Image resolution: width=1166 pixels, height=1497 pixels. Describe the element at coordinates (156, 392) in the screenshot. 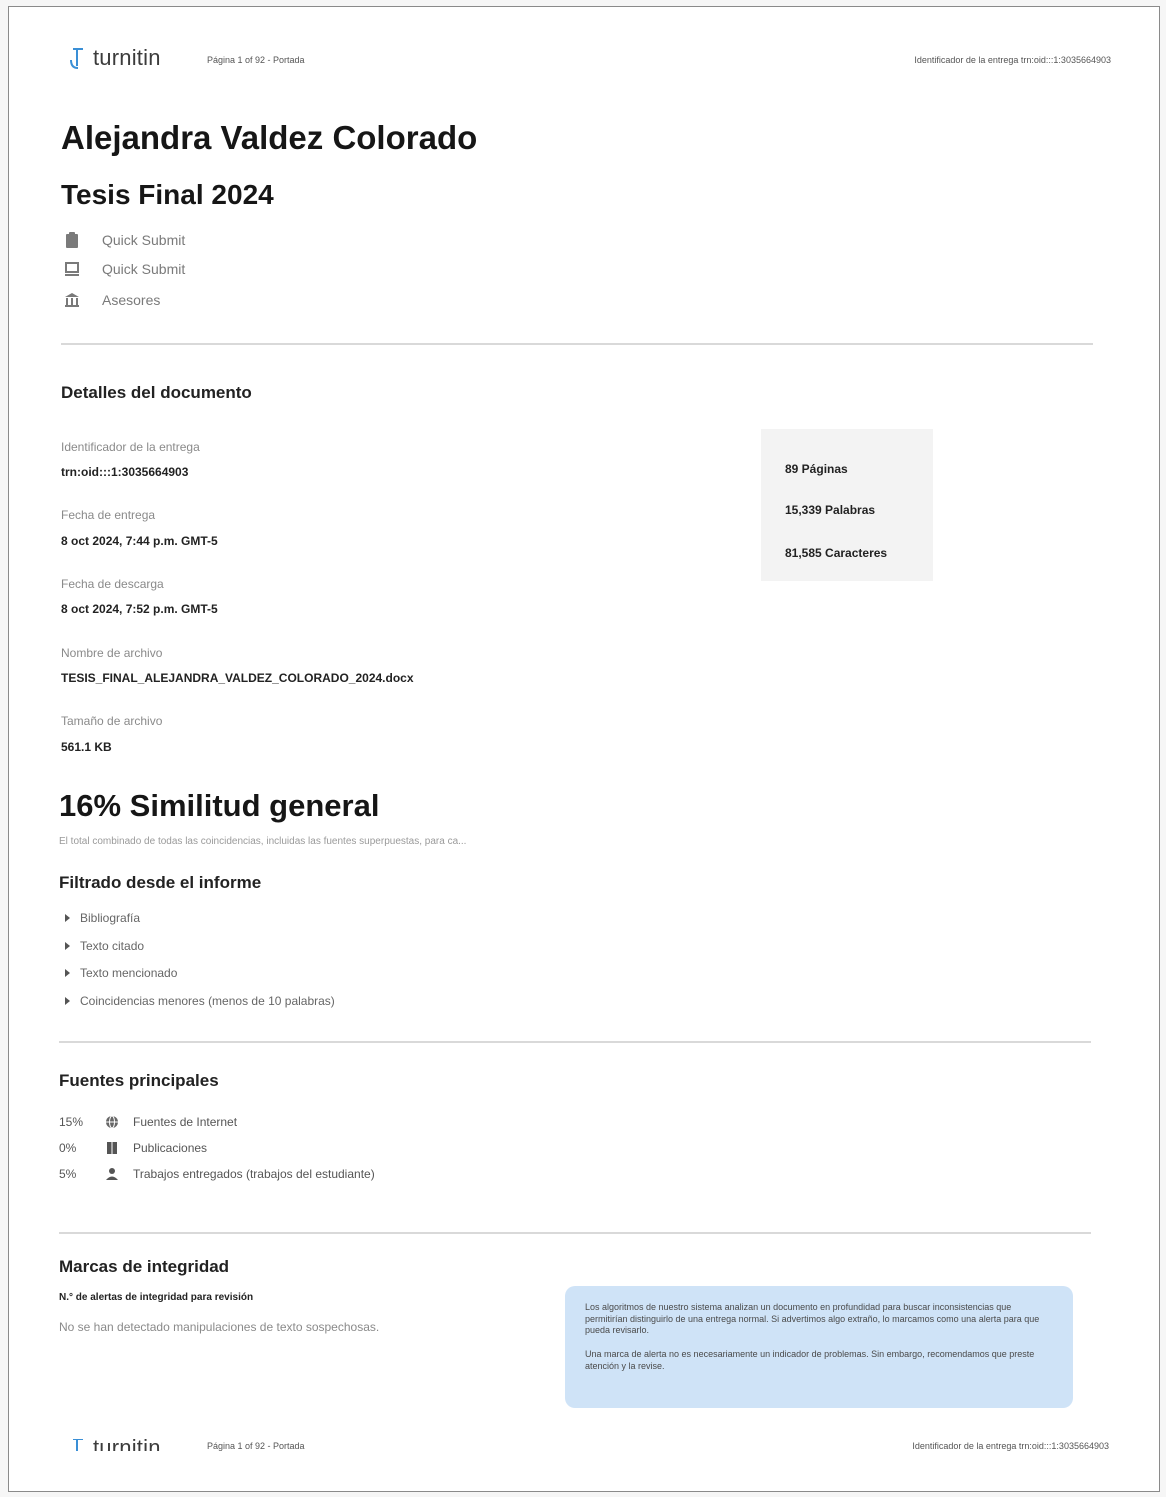

I see `details-heading: Detalles del documento` at that location.